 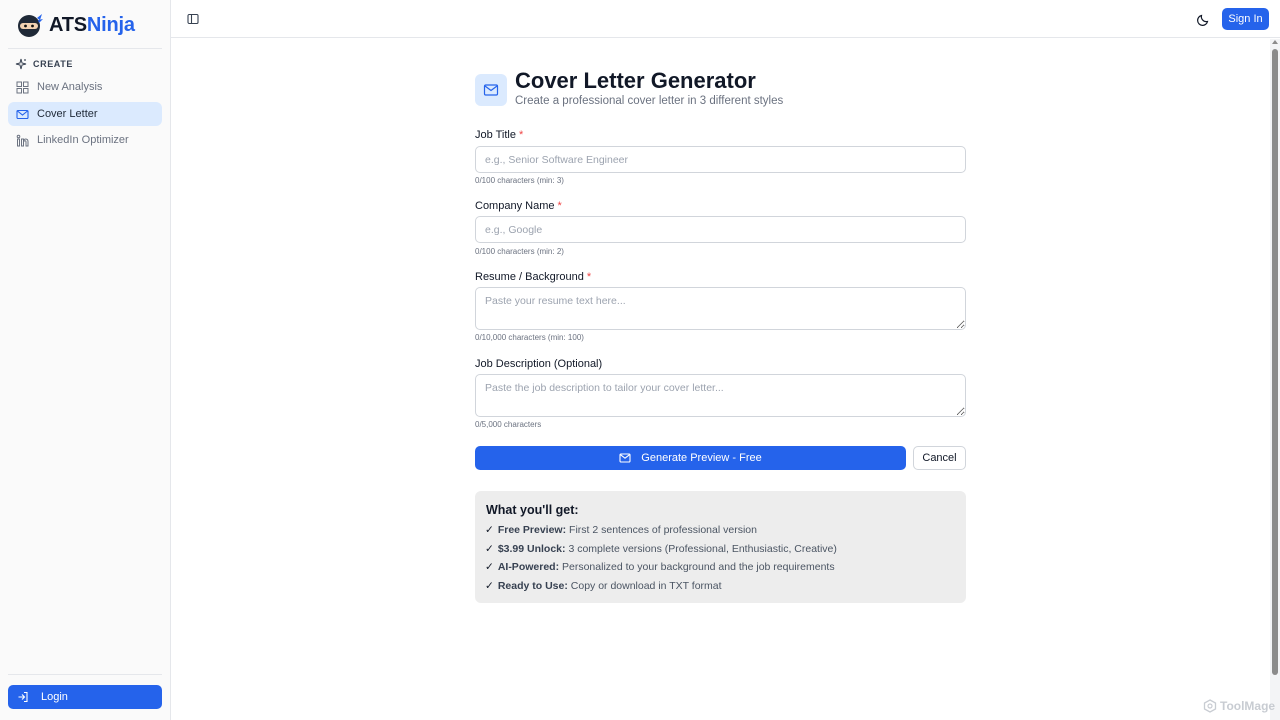 I want to click on benefit-item-bold: AI-Powered:, so click(x=528, y=567).